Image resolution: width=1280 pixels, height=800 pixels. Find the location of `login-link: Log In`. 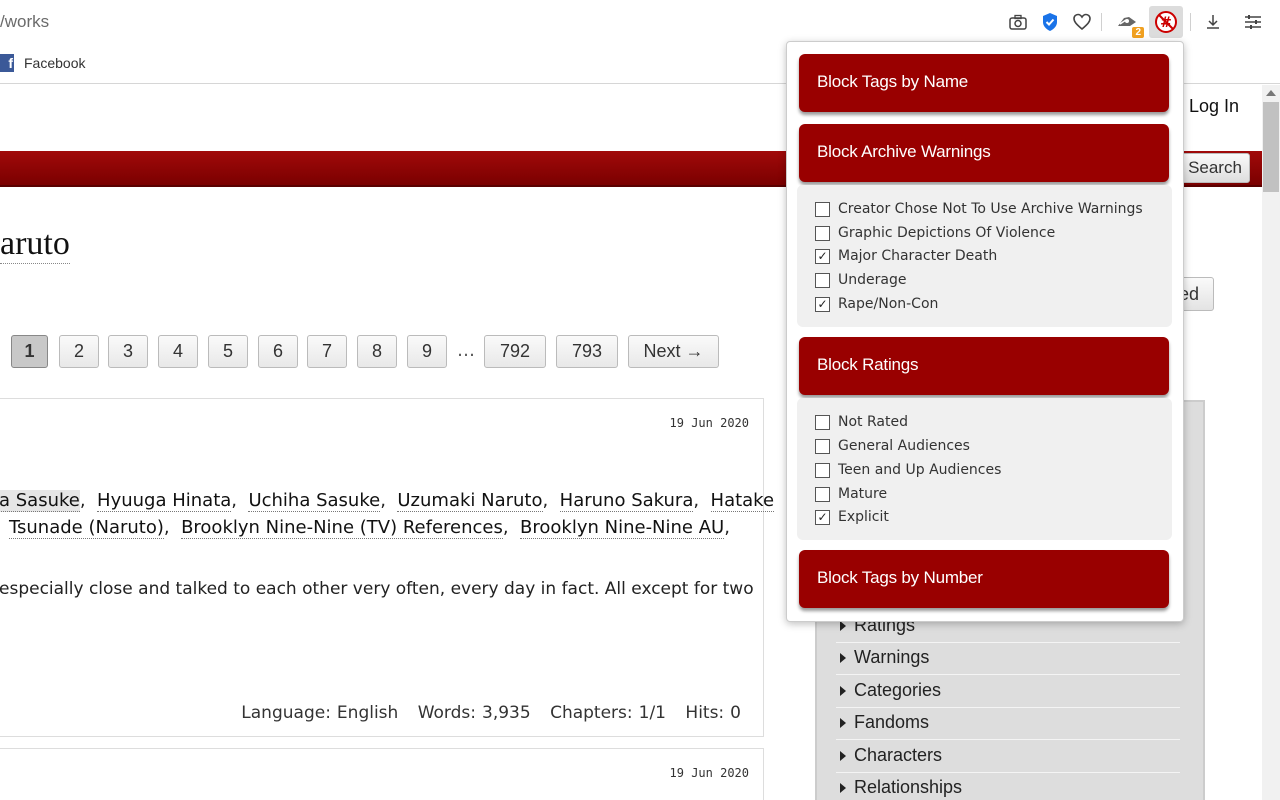

login-link: Log In is located at coordinates (1214, 106).